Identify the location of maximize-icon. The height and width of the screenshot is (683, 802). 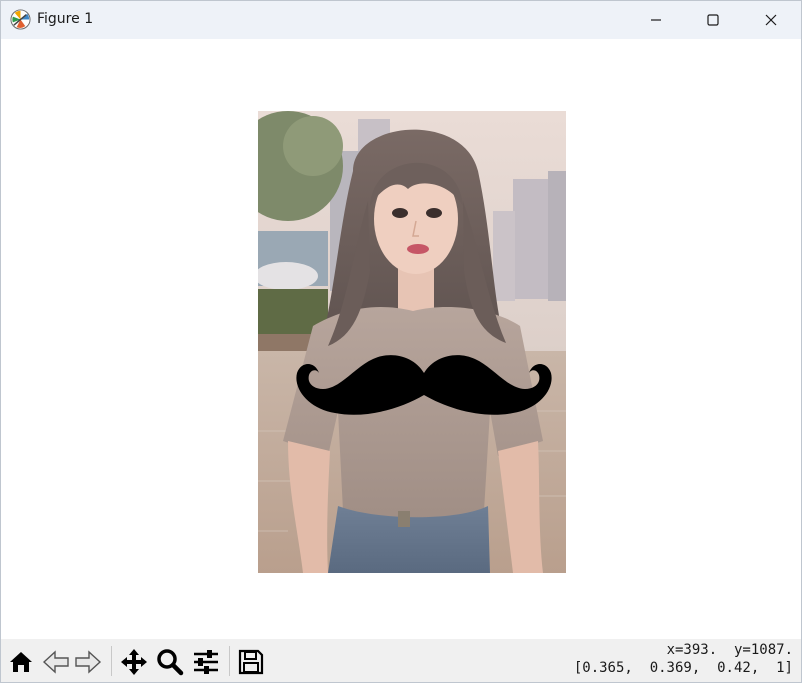
(713, 20).